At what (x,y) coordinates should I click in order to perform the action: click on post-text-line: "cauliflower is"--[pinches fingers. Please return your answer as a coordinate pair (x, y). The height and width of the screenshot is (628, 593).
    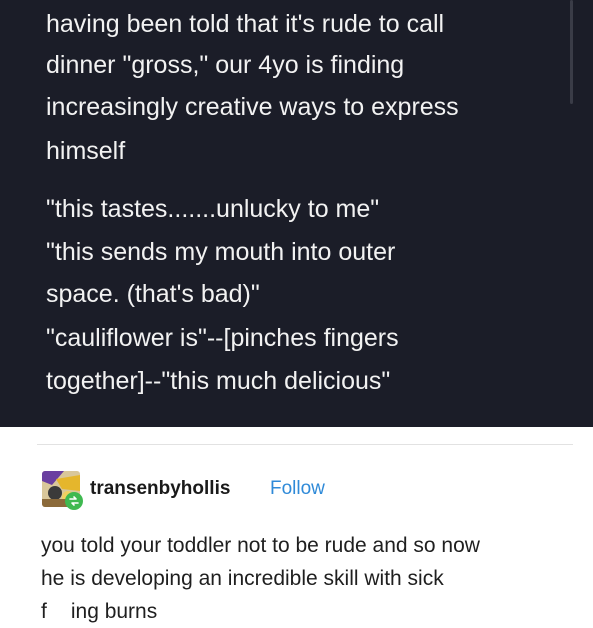
    Looking at the image, I should click on (222, 338).